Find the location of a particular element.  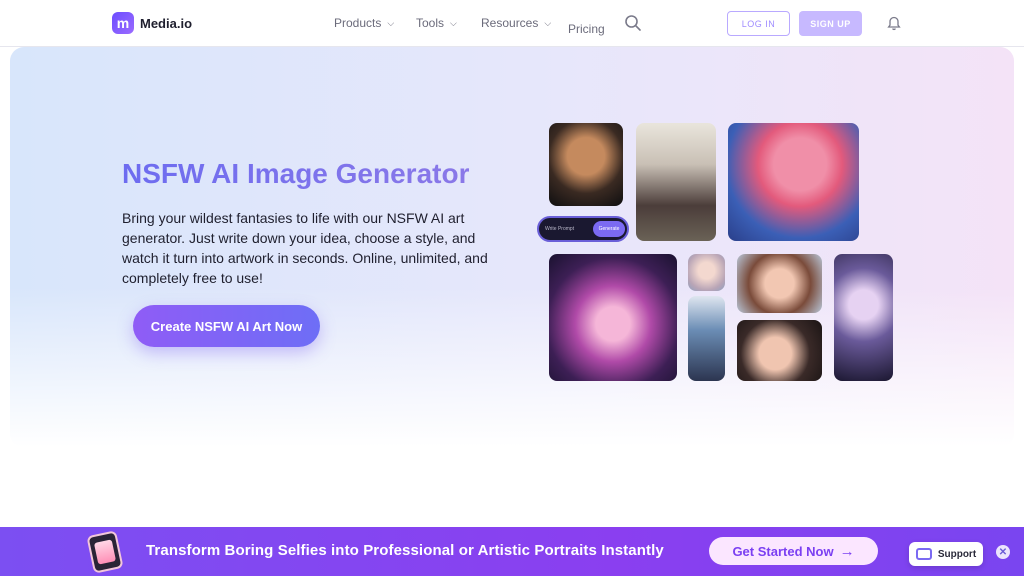

create-art-button: Create NSFW AI Art Now is located at coordinates (226, 326).